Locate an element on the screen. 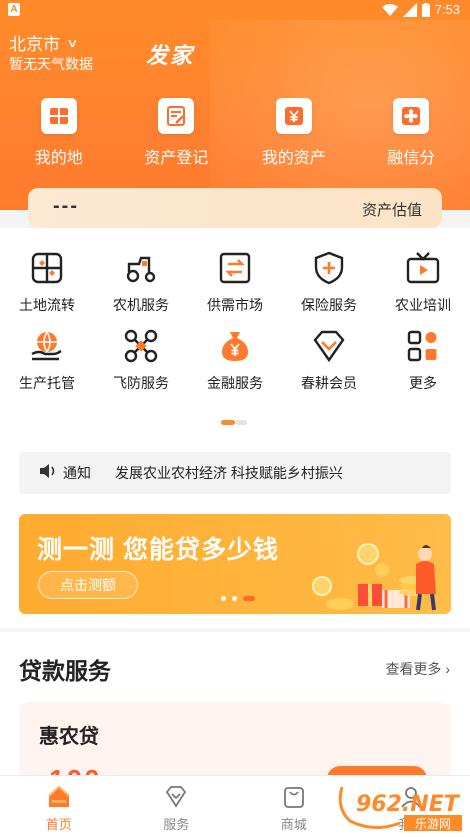 This screenshot has width=470, height=837. banner-illustration is located at coordinates (374, 577).